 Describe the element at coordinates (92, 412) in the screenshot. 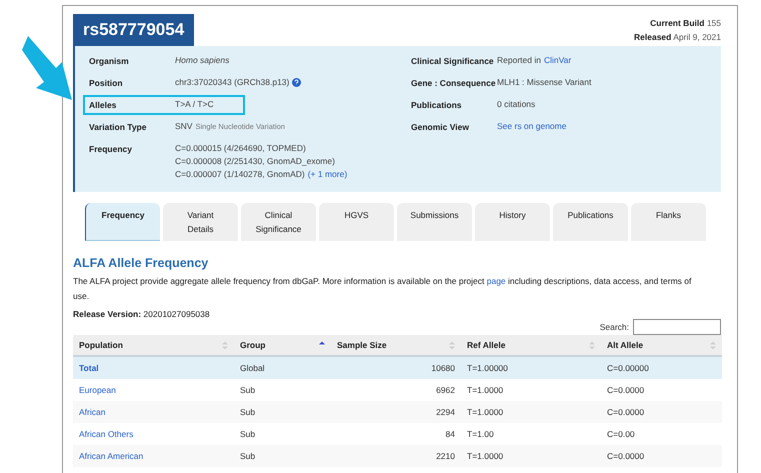

I see `population-link: African` at that location.